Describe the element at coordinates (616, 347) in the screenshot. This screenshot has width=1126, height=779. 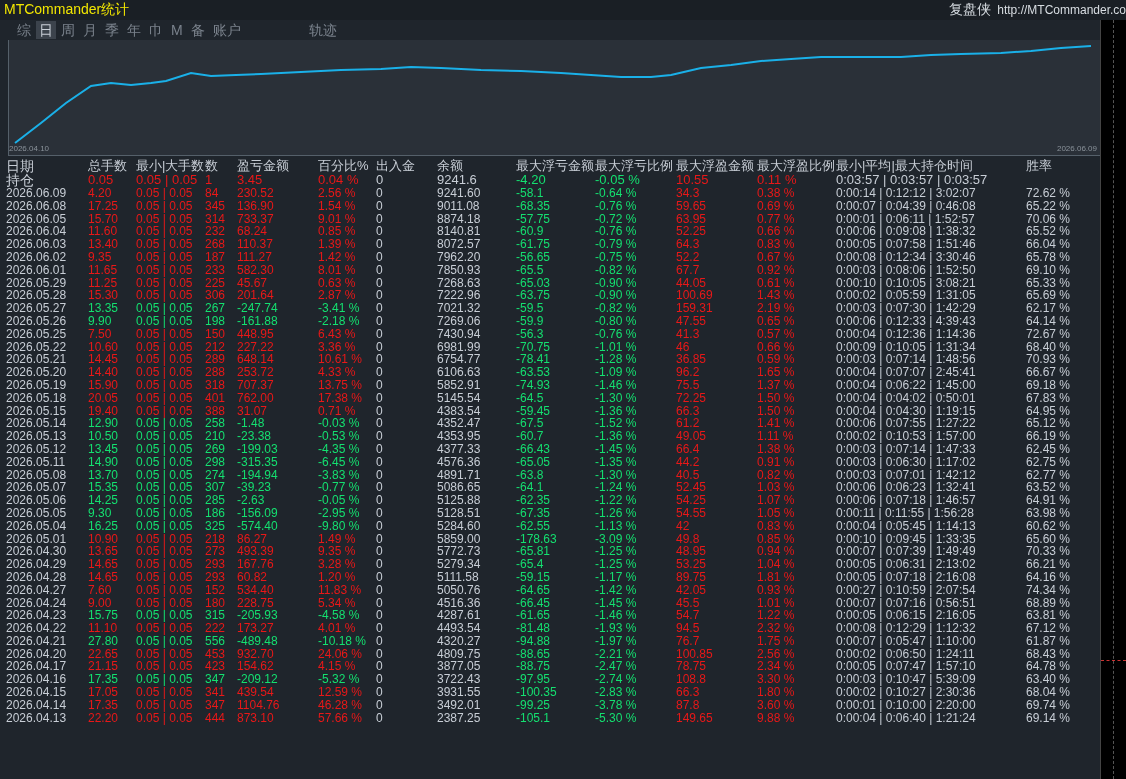
I see `max-floating-loss-ratio-cell-text: -1.01 %` at that location.